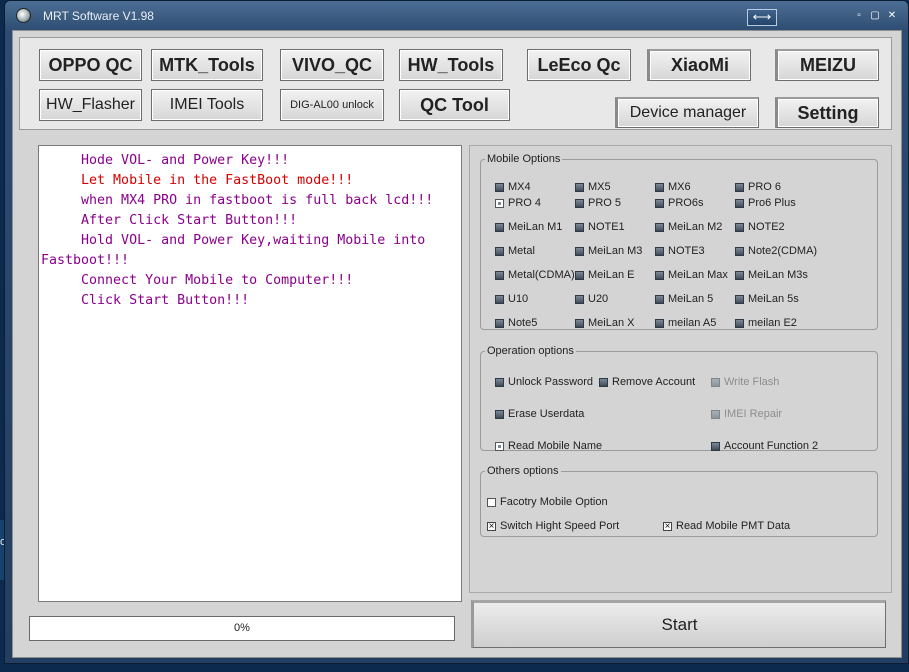 This screenshot has height=672, width=909. I want to click on mobile-option: NOTE3, so click(680, 251).